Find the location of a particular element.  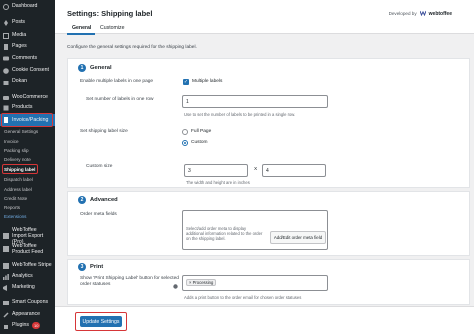

submenu-delivery-note: Delivery note is located at coordinates (27, 159).